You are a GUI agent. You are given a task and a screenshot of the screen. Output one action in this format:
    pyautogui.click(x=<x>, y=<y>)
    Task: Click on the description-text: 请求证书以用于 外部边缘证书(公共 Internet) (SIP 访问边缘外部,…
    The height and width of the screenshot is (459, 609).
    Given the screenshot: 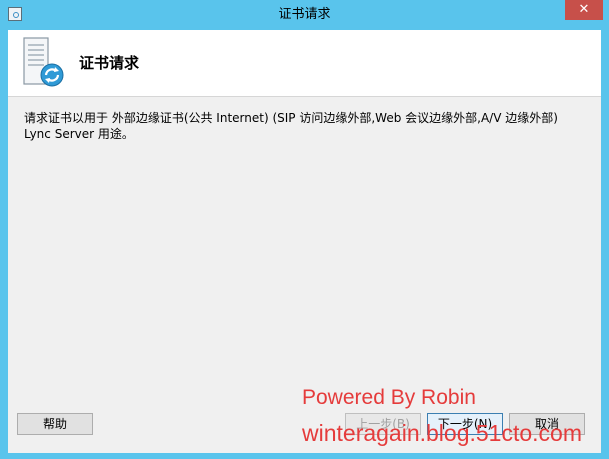 What is the action you would take?
    pyautogui.click(x=291, y=126)
    